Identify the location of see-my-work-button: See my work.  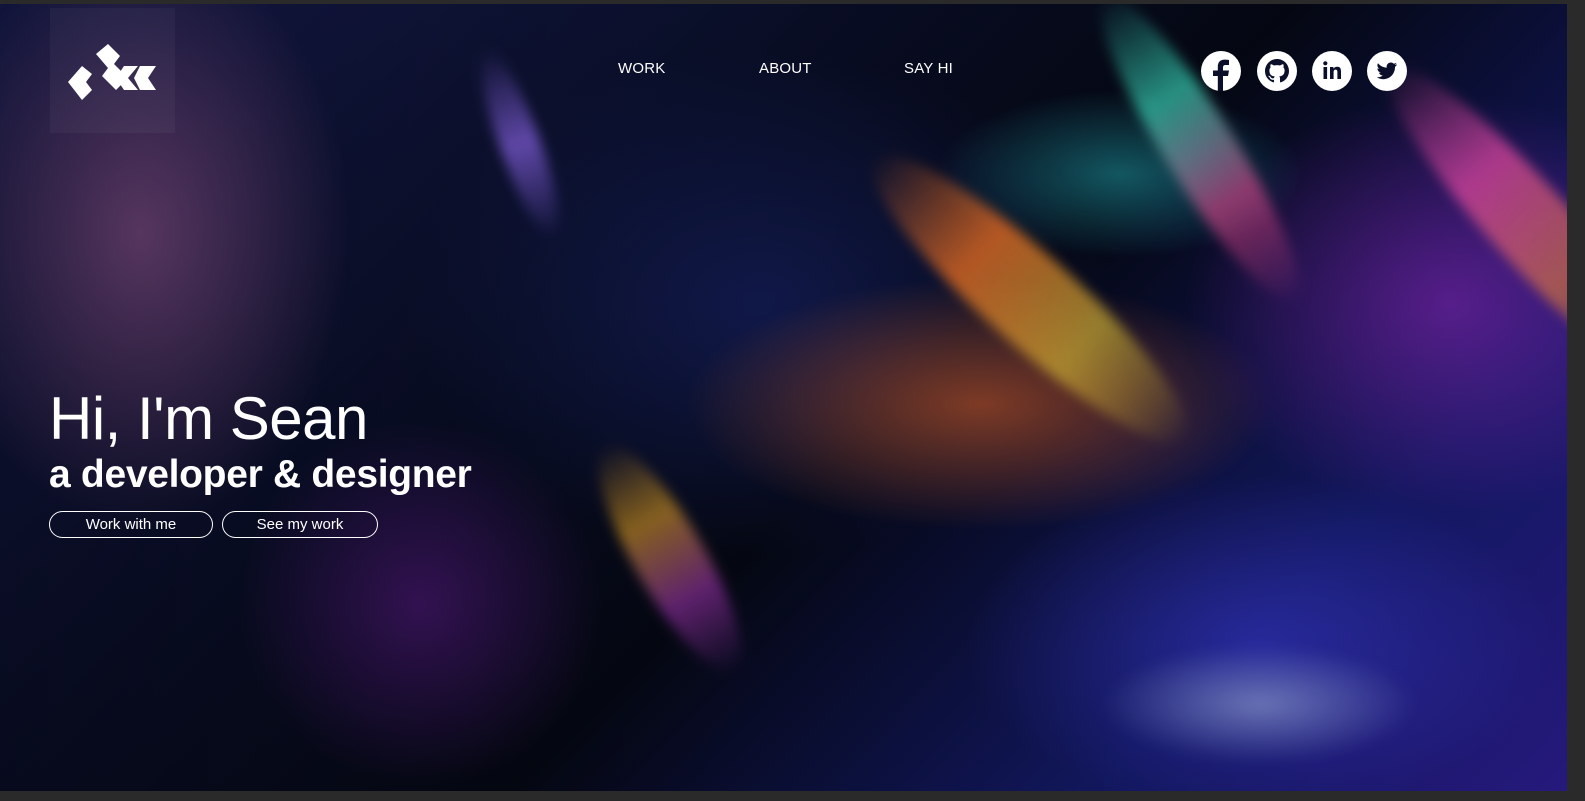
(300, 524).